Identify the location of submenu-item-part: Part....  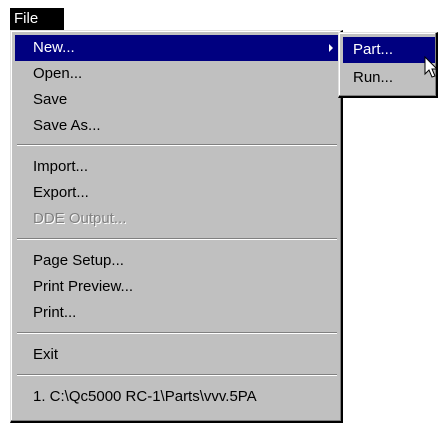
(389, 50).